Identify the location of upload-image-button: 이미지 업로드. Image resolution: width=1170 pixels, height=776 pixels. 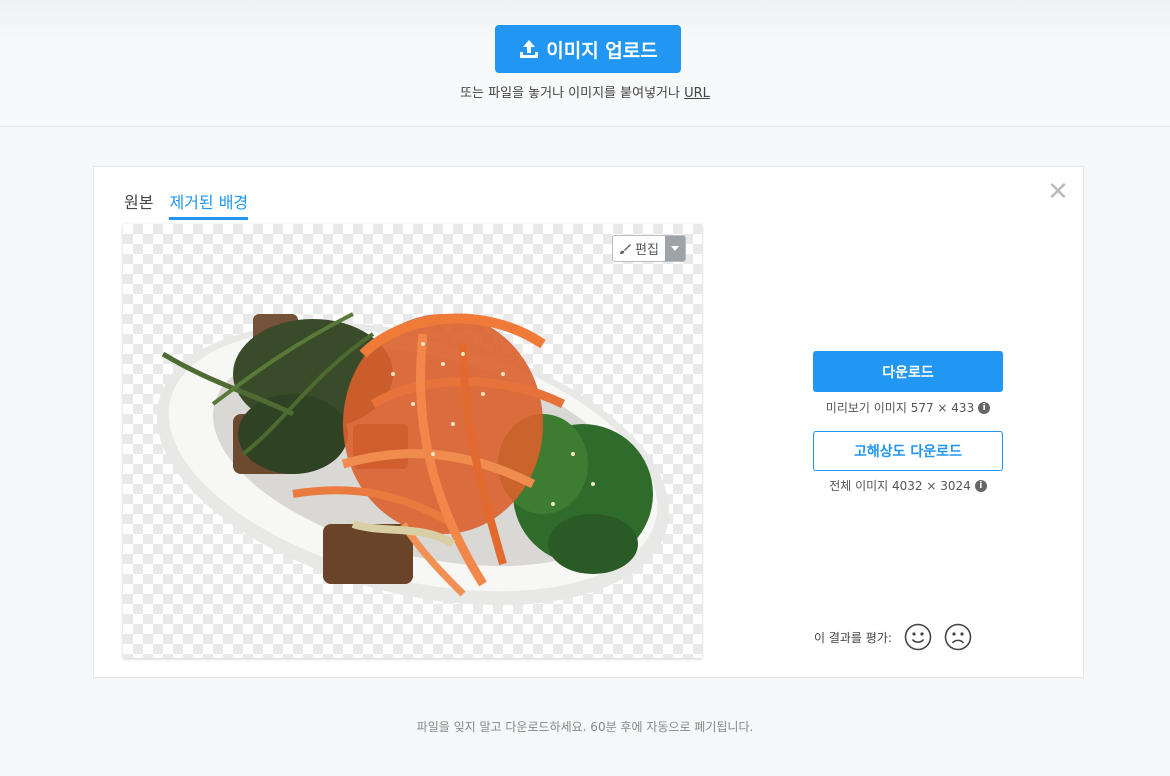
(588, 49).